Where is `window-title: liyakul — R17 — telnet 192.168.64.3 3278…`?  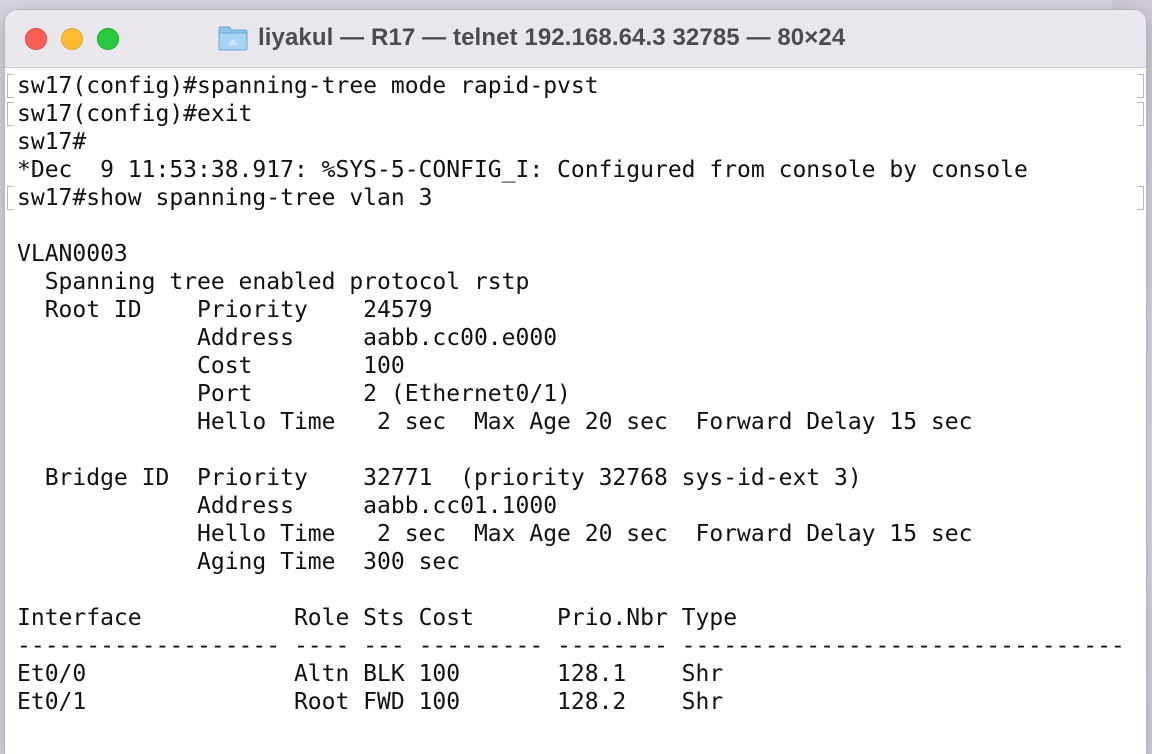
window-title: liyakul — R17 — telnet 192.168.64.3 3278… is located at coordinates (531, 38).